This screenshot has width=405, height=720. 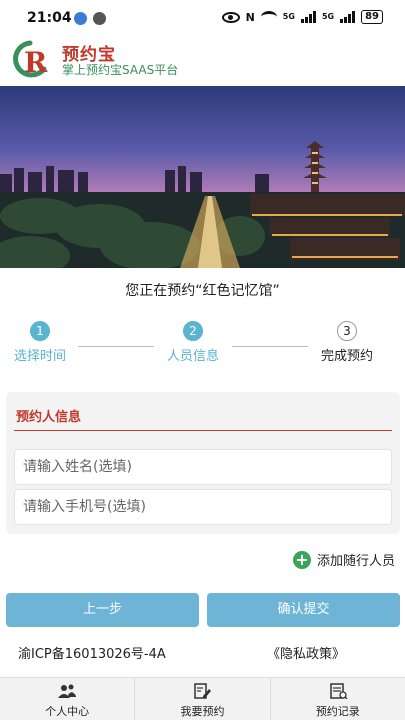 I want to click on plus-icon: +, so click(x=301, y=559).